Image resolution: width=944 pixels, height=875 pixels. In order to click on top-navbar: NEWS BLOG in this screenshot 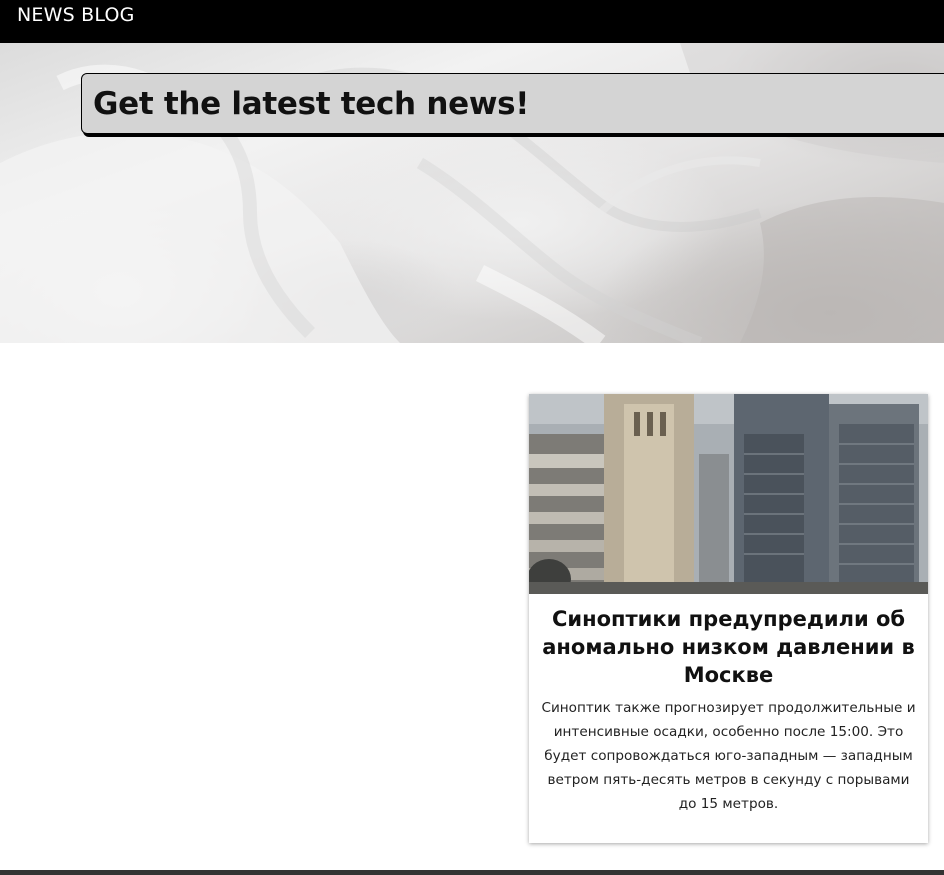, I will do `click(472, 21)`.